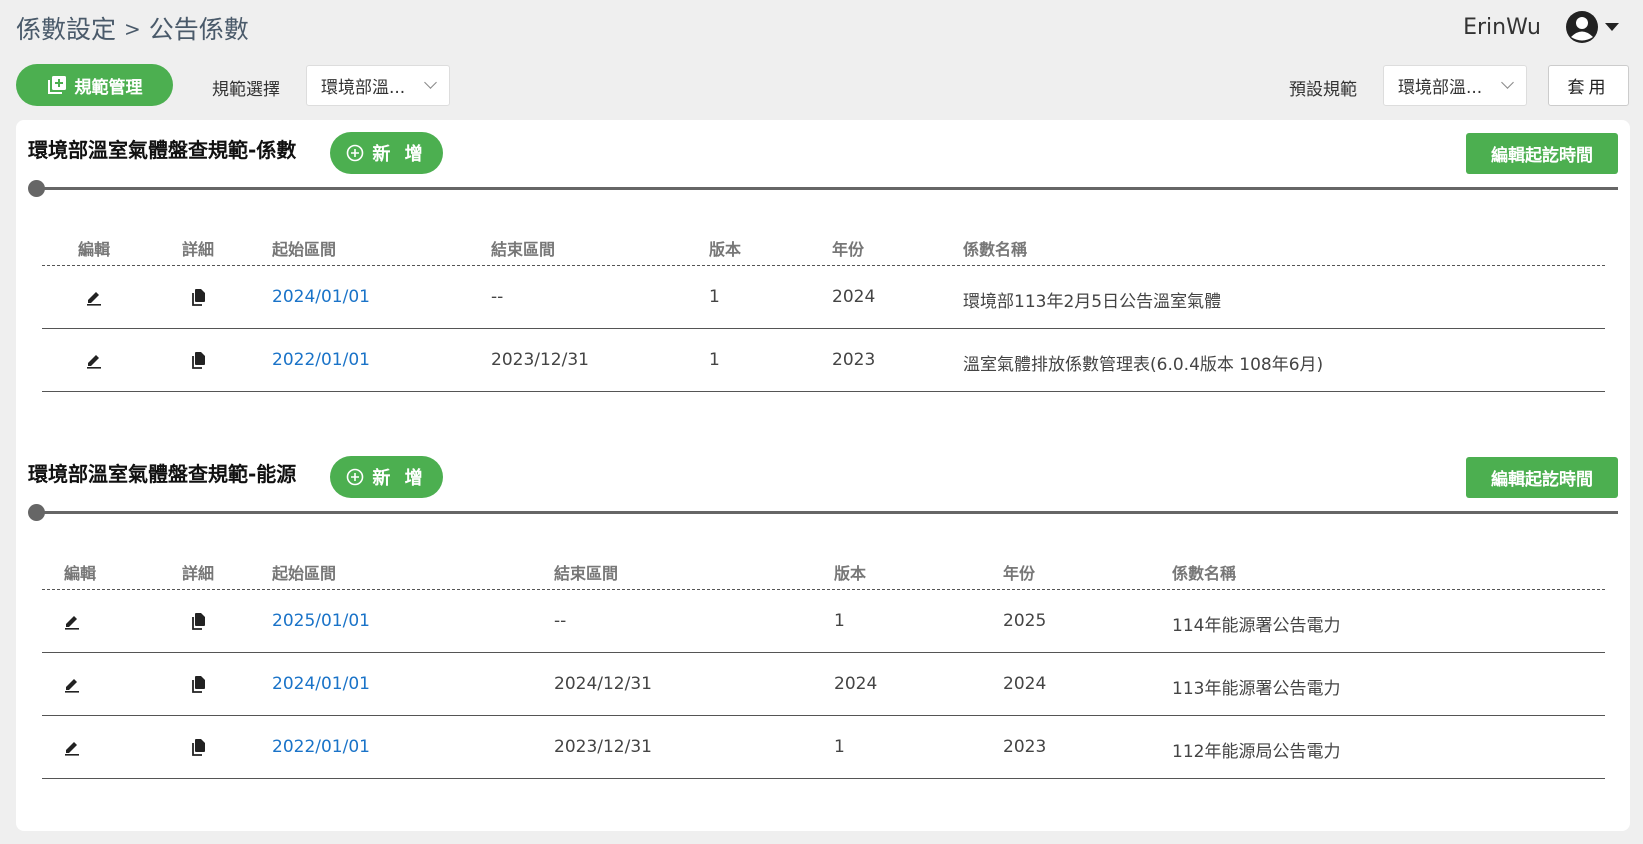 This screenshot has width=1643, height=844. What do you see at coordinates (56, 85) in the screenshot?
I see `plus-square-icon` at bounding box center [56, 85].